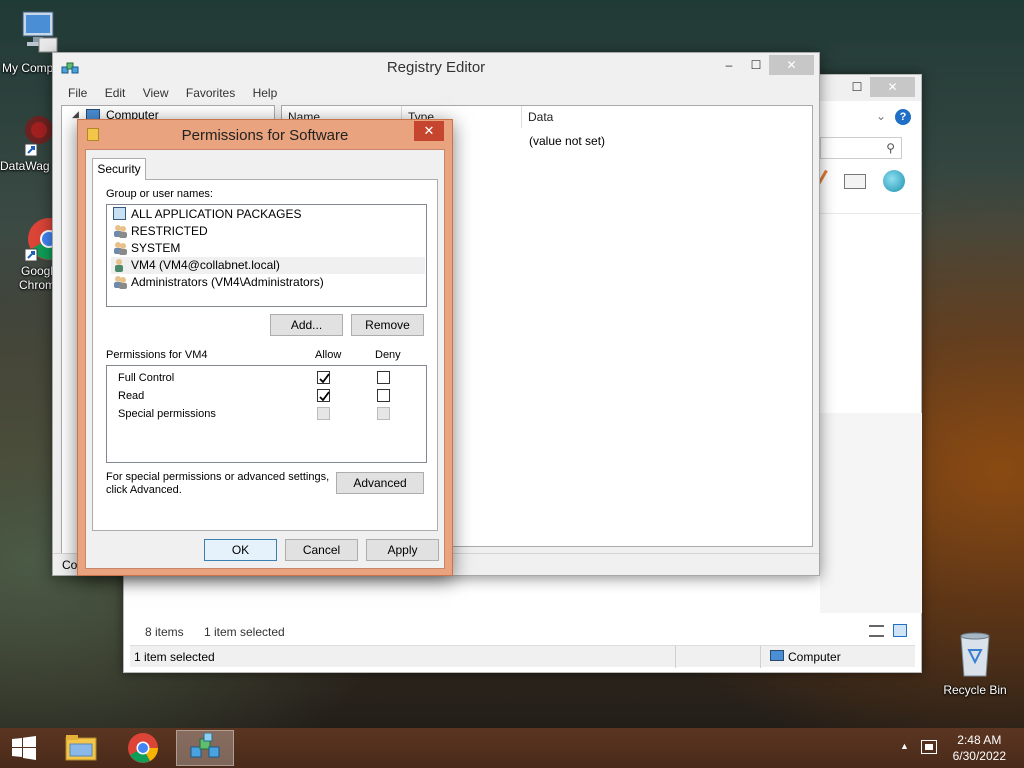 This screenshot has width=1024, height=768. Describe the element at coordinates (756, 65) in the screenshot. I see `regedit-maximize-button: ☐` at that location.